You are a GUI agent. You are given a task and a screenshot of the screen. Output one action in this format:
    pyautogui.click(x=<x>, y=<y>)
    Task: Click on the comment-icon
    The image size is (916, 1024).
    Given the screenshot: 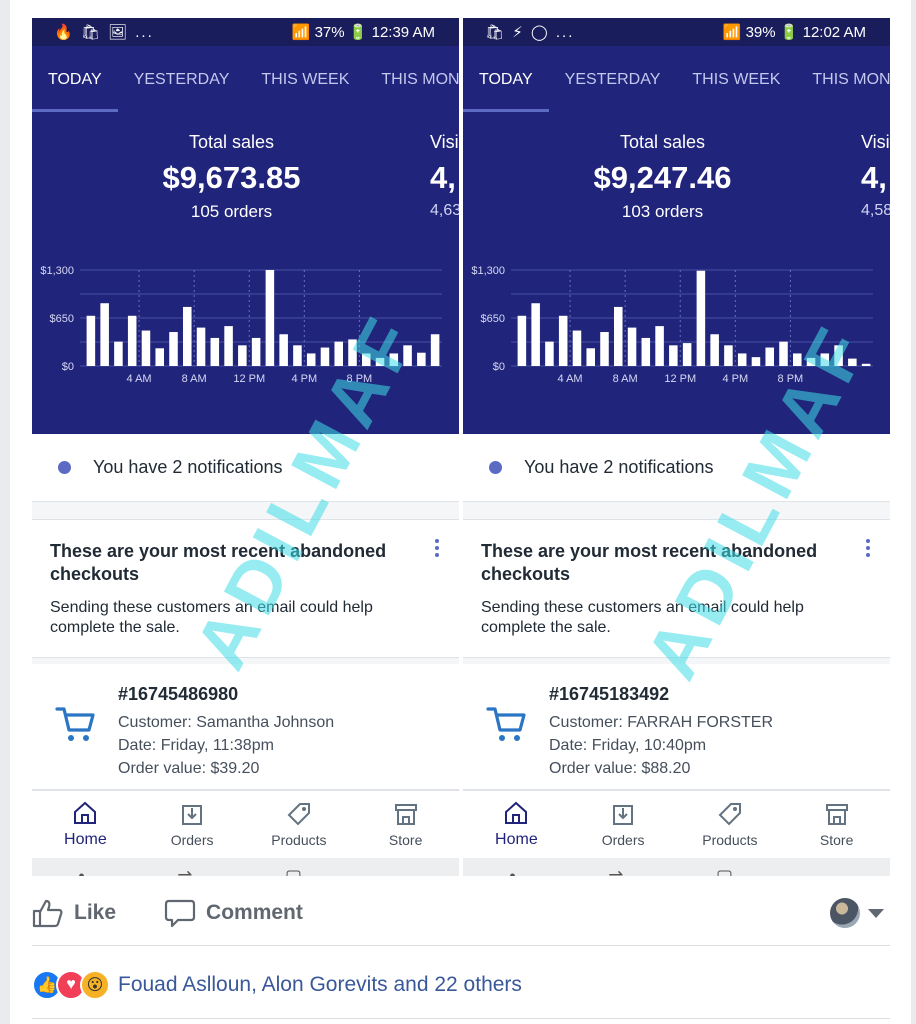 What is the action you would take?
    pyautogui.click(x=180, y=913)
    